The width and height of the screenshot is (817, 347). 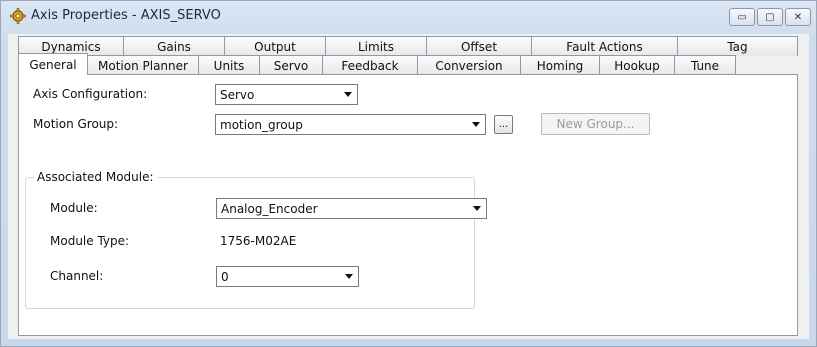 What do you see at coordinates (126, 15) in the screenshot?
I see `window-title: Axis Properties - AXIS_SERVO` at bounding box center [126, 15].